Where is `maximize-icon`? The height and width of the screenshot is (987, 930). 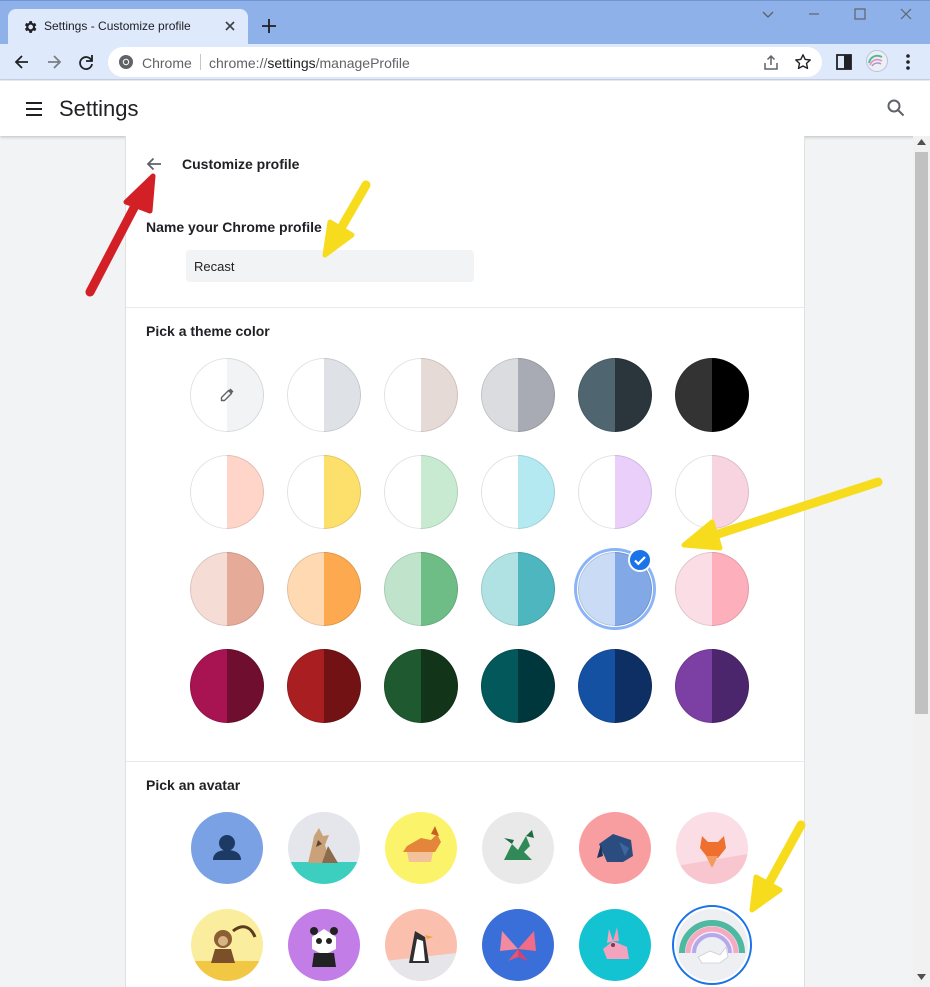 maximize-icon is located at coordinates (860, 14).